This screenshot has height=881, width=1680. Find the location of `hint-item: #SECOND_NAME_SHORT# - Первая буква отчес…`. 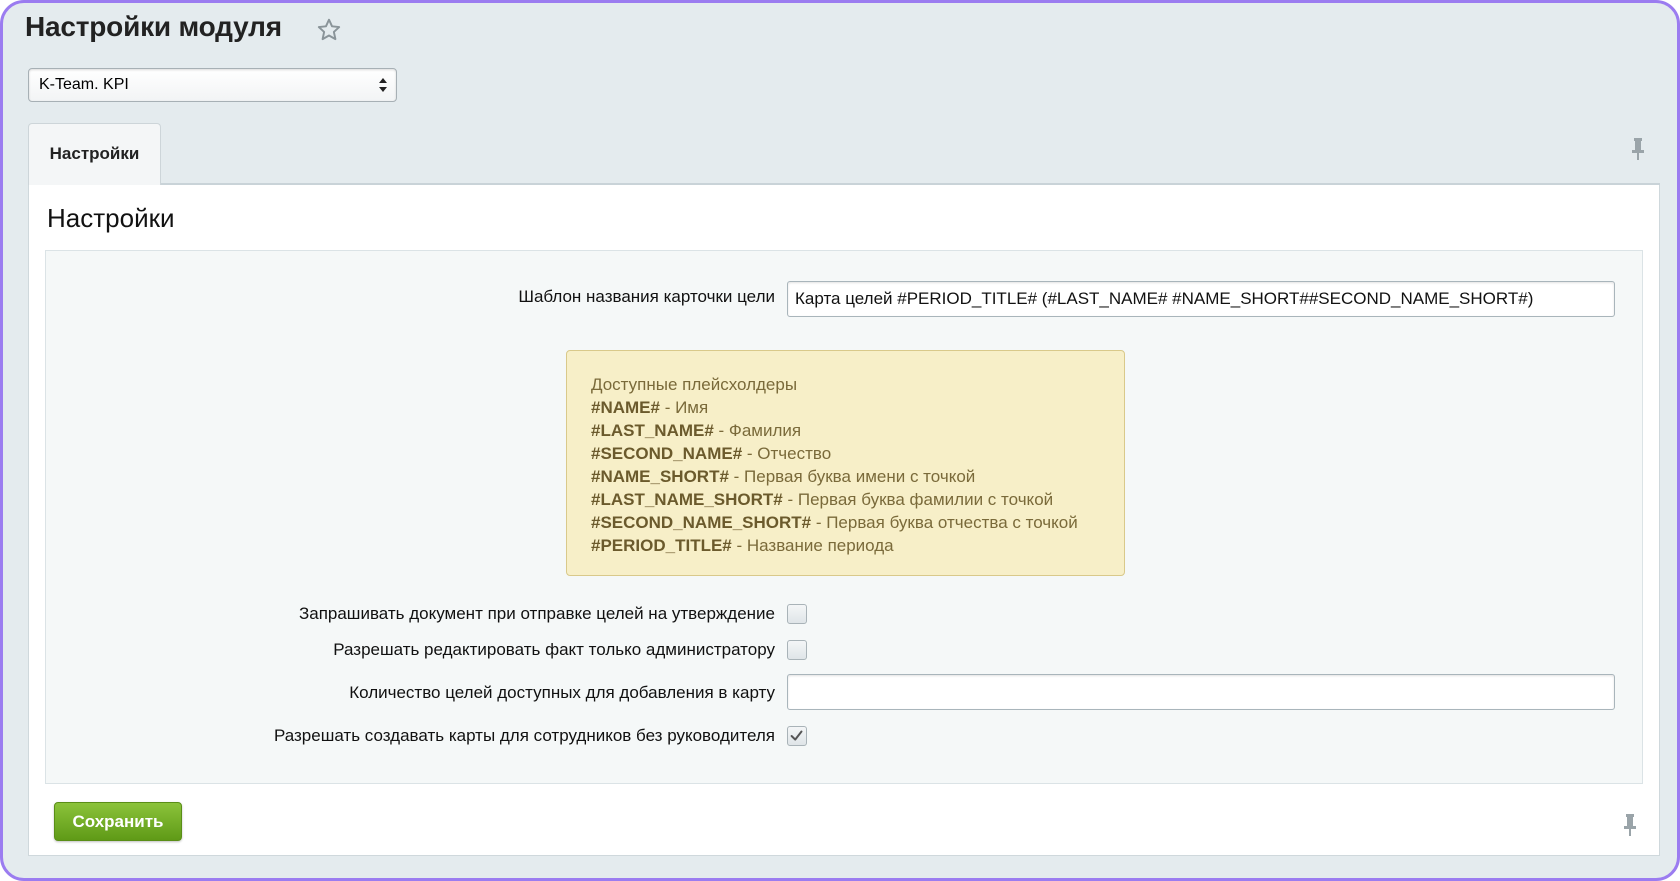

hint-item: #SECOND_NAME_SHORT# - Первая буква отчес… is located at coordinates (834, 522).